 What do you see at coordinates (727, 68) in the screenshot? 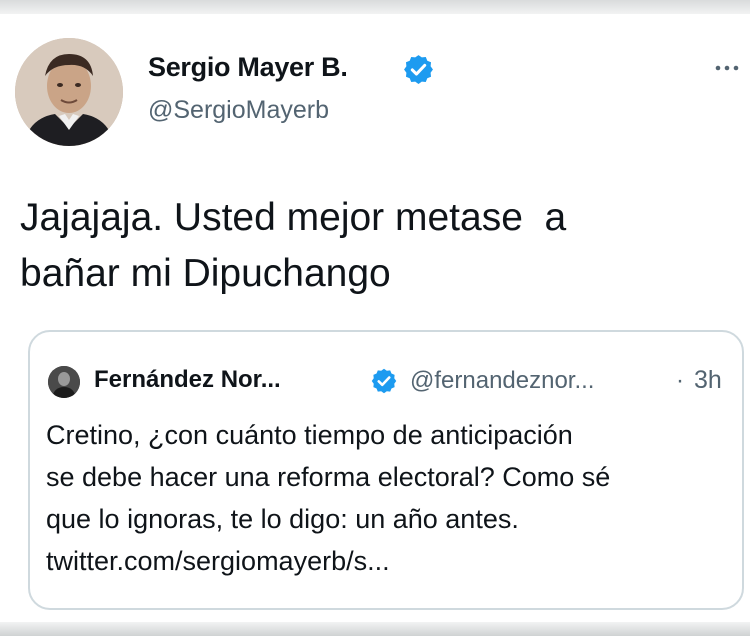
I see `ellipsis-icon` at bounding box center [727, 68].